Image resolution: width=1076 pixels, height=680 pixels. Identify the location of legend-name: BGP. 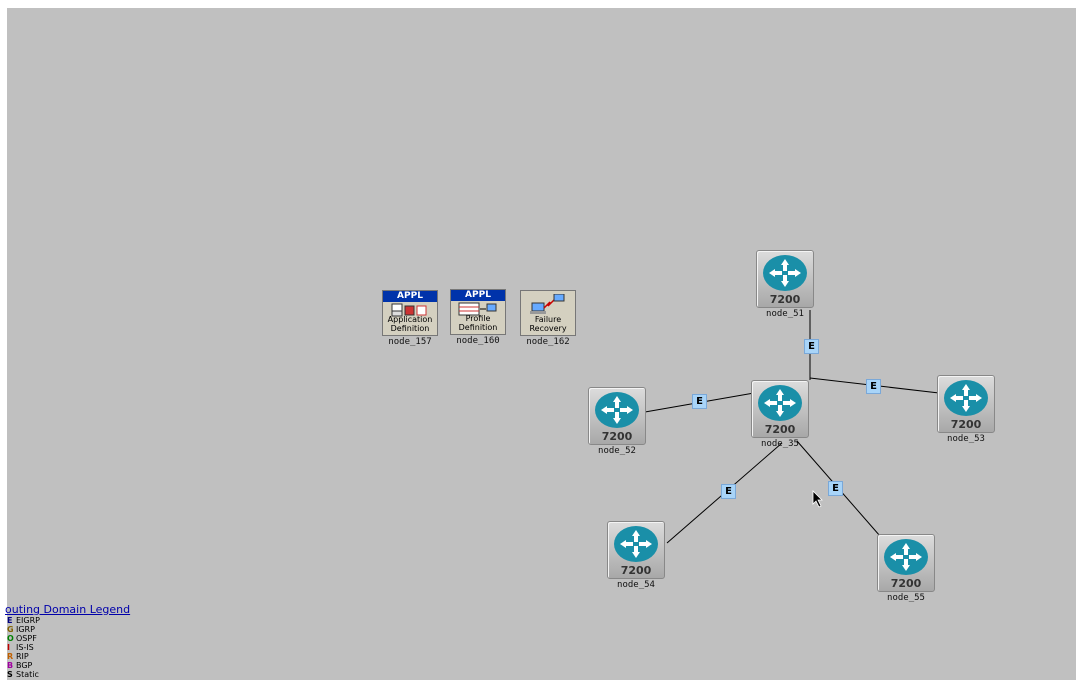
(24, 665).